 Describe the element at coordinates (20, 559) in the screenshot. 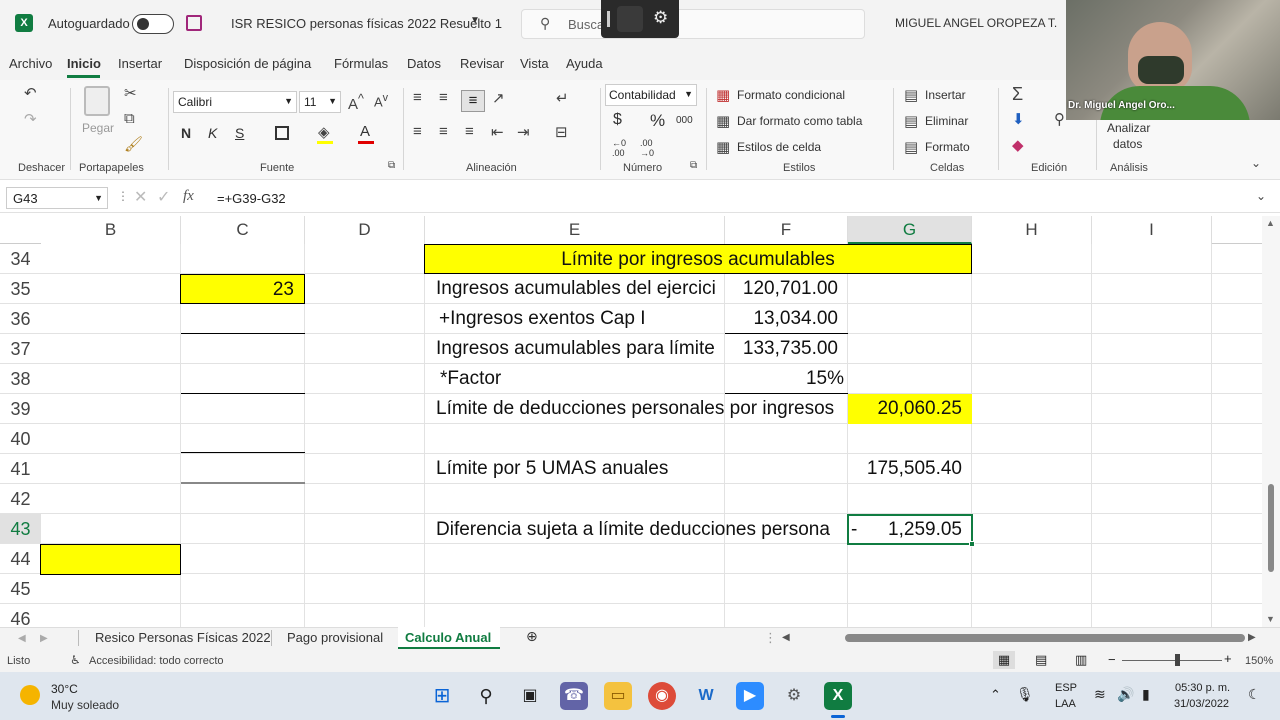

I see `row-header-44: 44` at that location.